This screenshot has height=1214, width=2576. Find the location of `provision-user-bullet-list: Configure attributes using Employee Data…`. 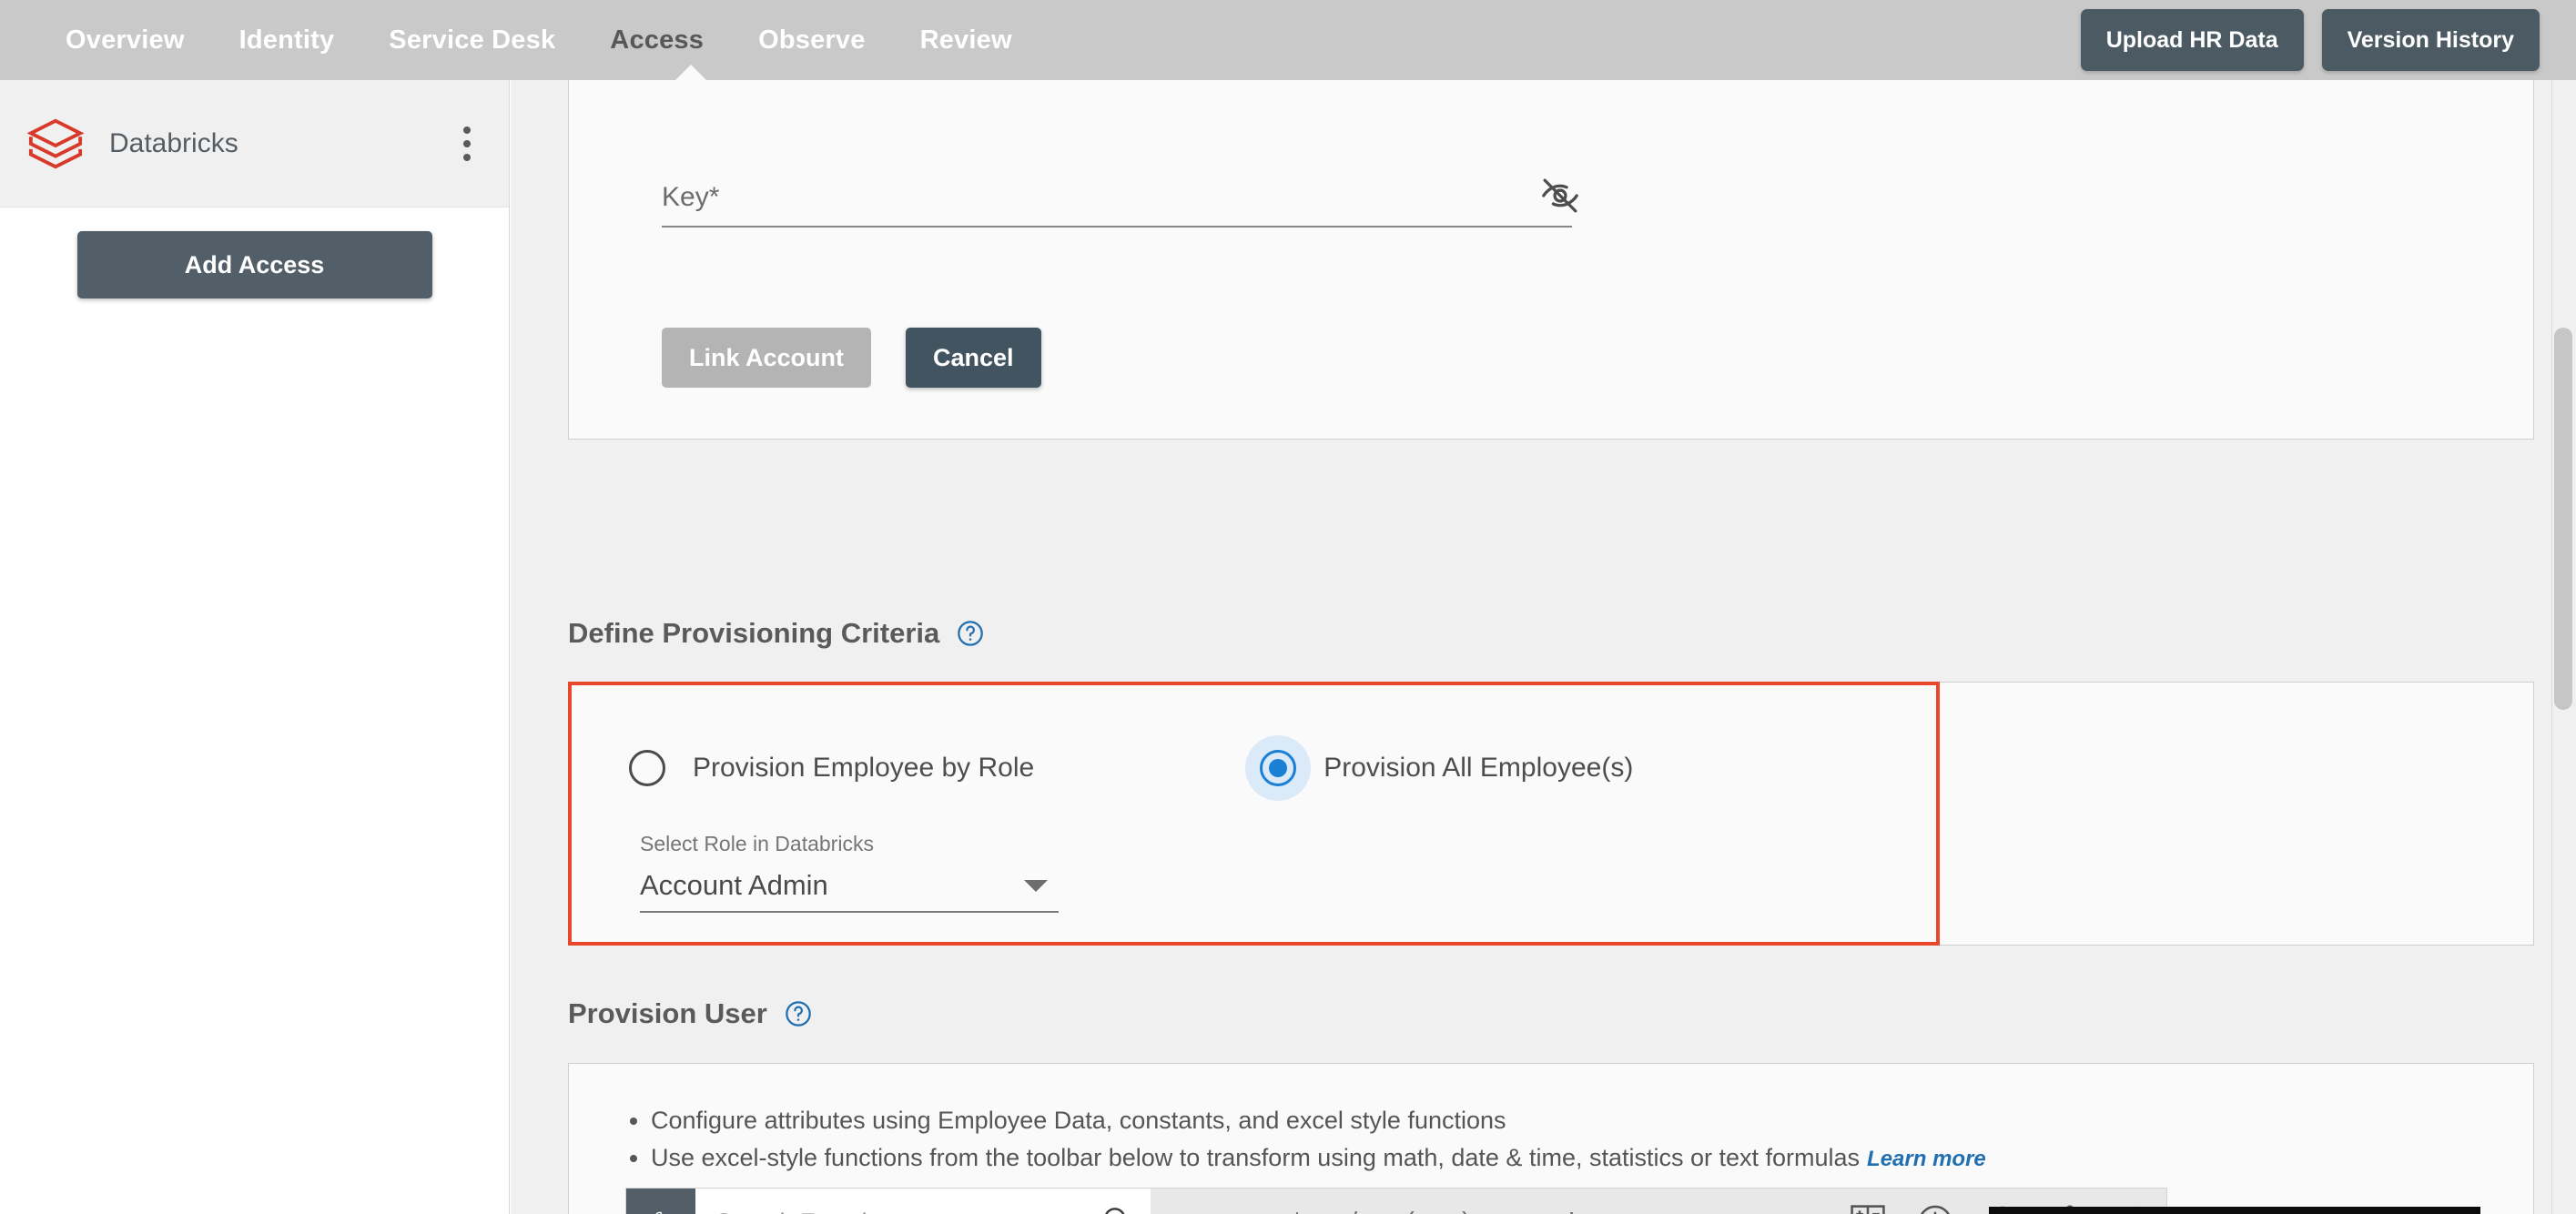

provision-user-bullet-list: Configure attributes using Employee Data… is located at coordinates (1305, 1139).